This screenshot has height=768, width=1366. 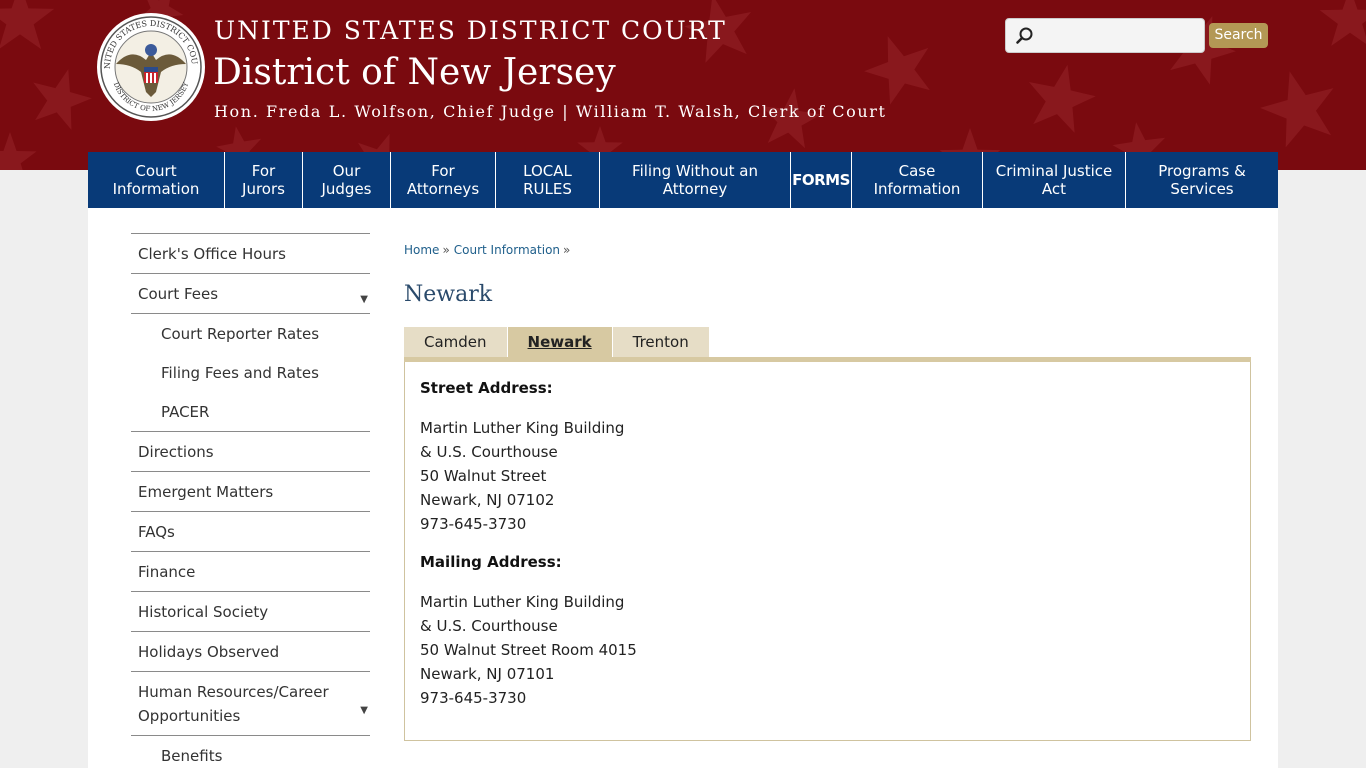 I want to click on nav-label: RULES, so click(x=547, y=189).